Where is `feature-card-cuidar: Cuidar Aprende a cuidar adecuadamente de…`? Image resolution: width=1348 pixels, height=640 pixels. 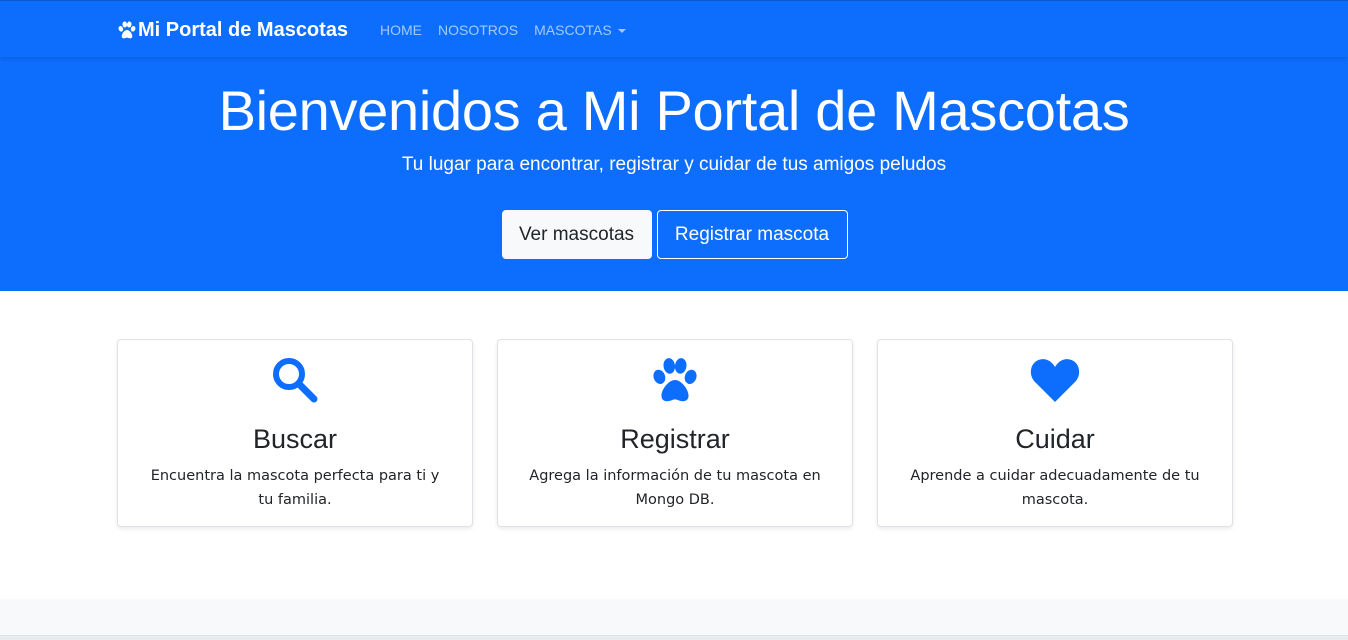
feature-card-cuidar: Cuidar Aprende a cuidar adecuadamente de… is located at coordinates (1055, 433).